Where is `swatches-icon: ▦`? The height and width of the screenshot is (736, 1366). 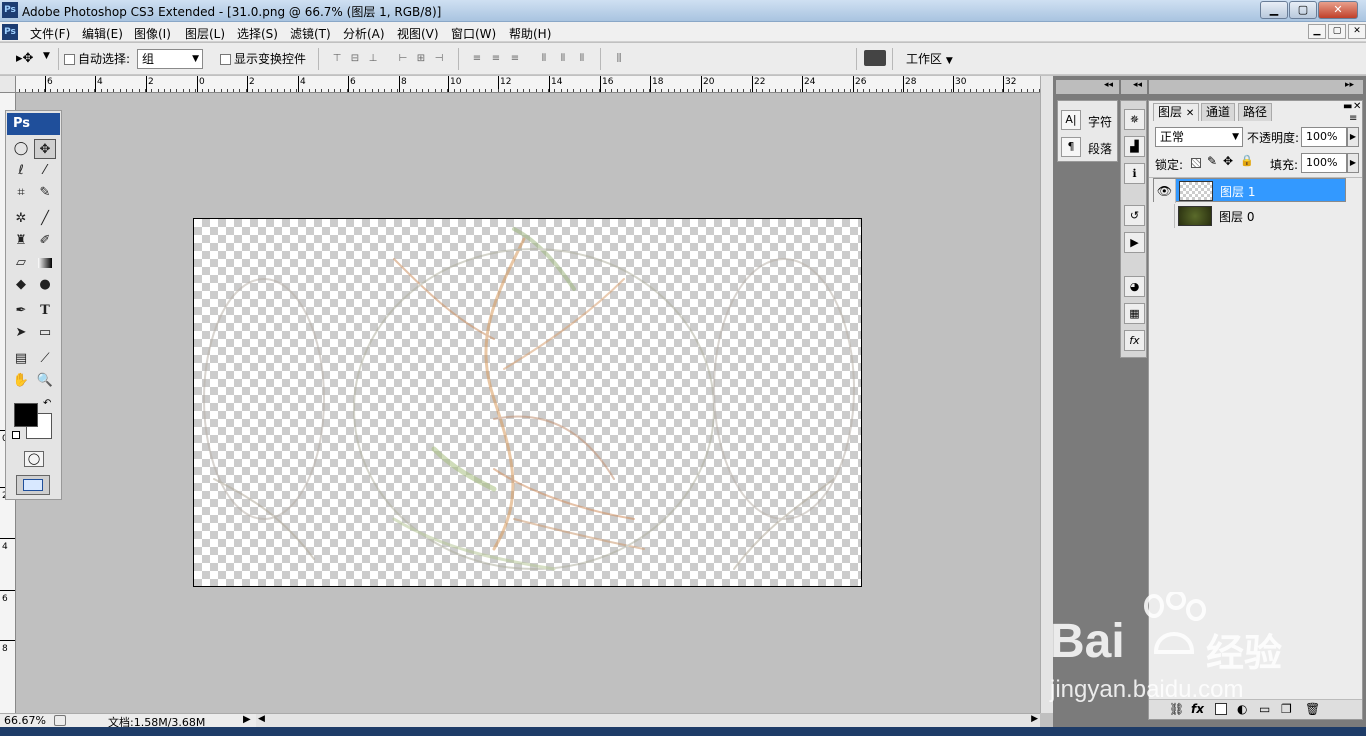 swatches-icon: ▦ is located at coordinates (1134, 313).